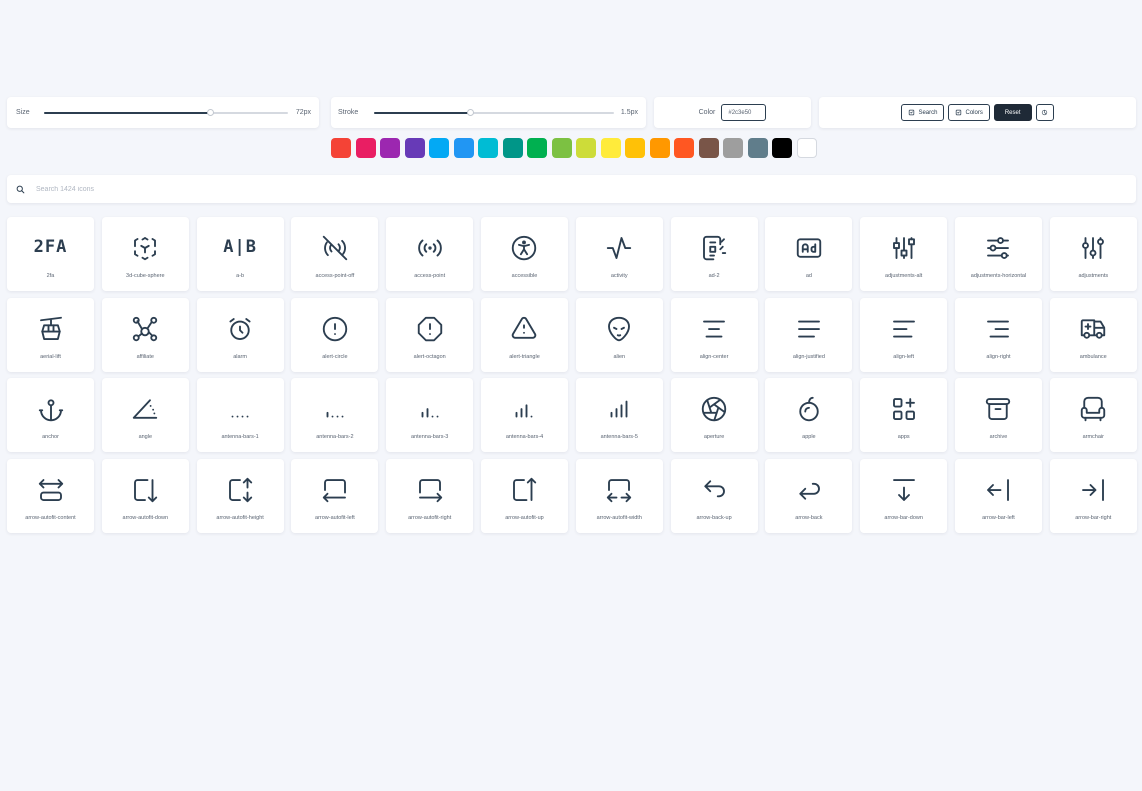 The image size is (1142, 791). What do you see at coordinates (50, 334) in the screenshot?
I see `icon-card-aerial-lift: aerial-lift` at bounding box center [50, 334].